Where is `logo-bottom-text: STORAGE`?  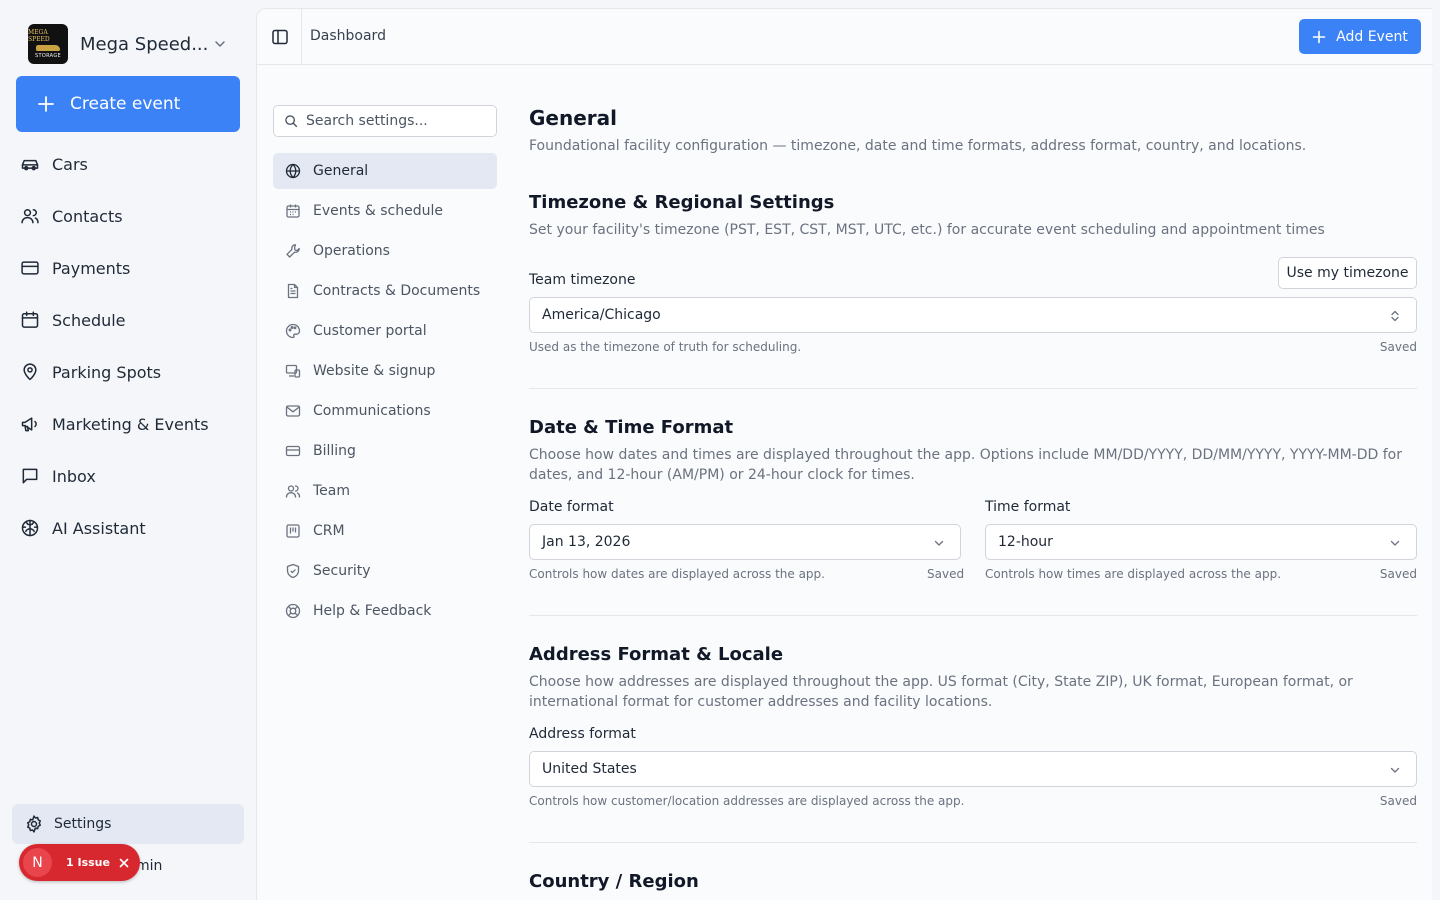
logo-bottom-text: STORAGE is located at coordinates (48, 56).